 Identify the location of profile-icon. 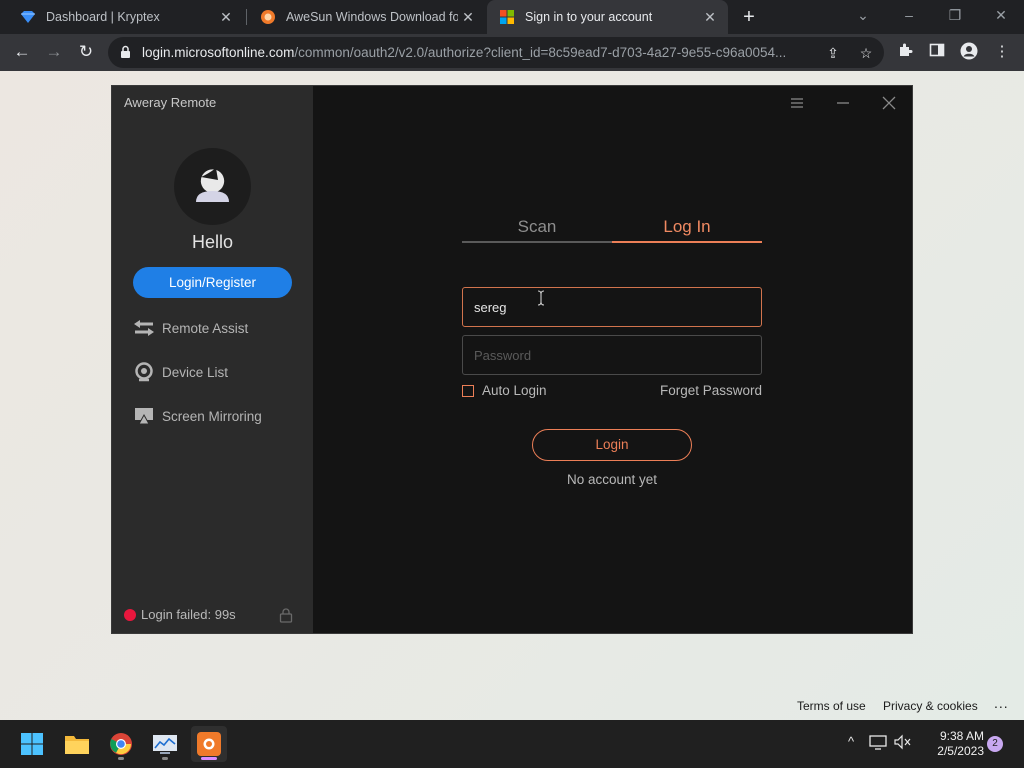
(969, 52).